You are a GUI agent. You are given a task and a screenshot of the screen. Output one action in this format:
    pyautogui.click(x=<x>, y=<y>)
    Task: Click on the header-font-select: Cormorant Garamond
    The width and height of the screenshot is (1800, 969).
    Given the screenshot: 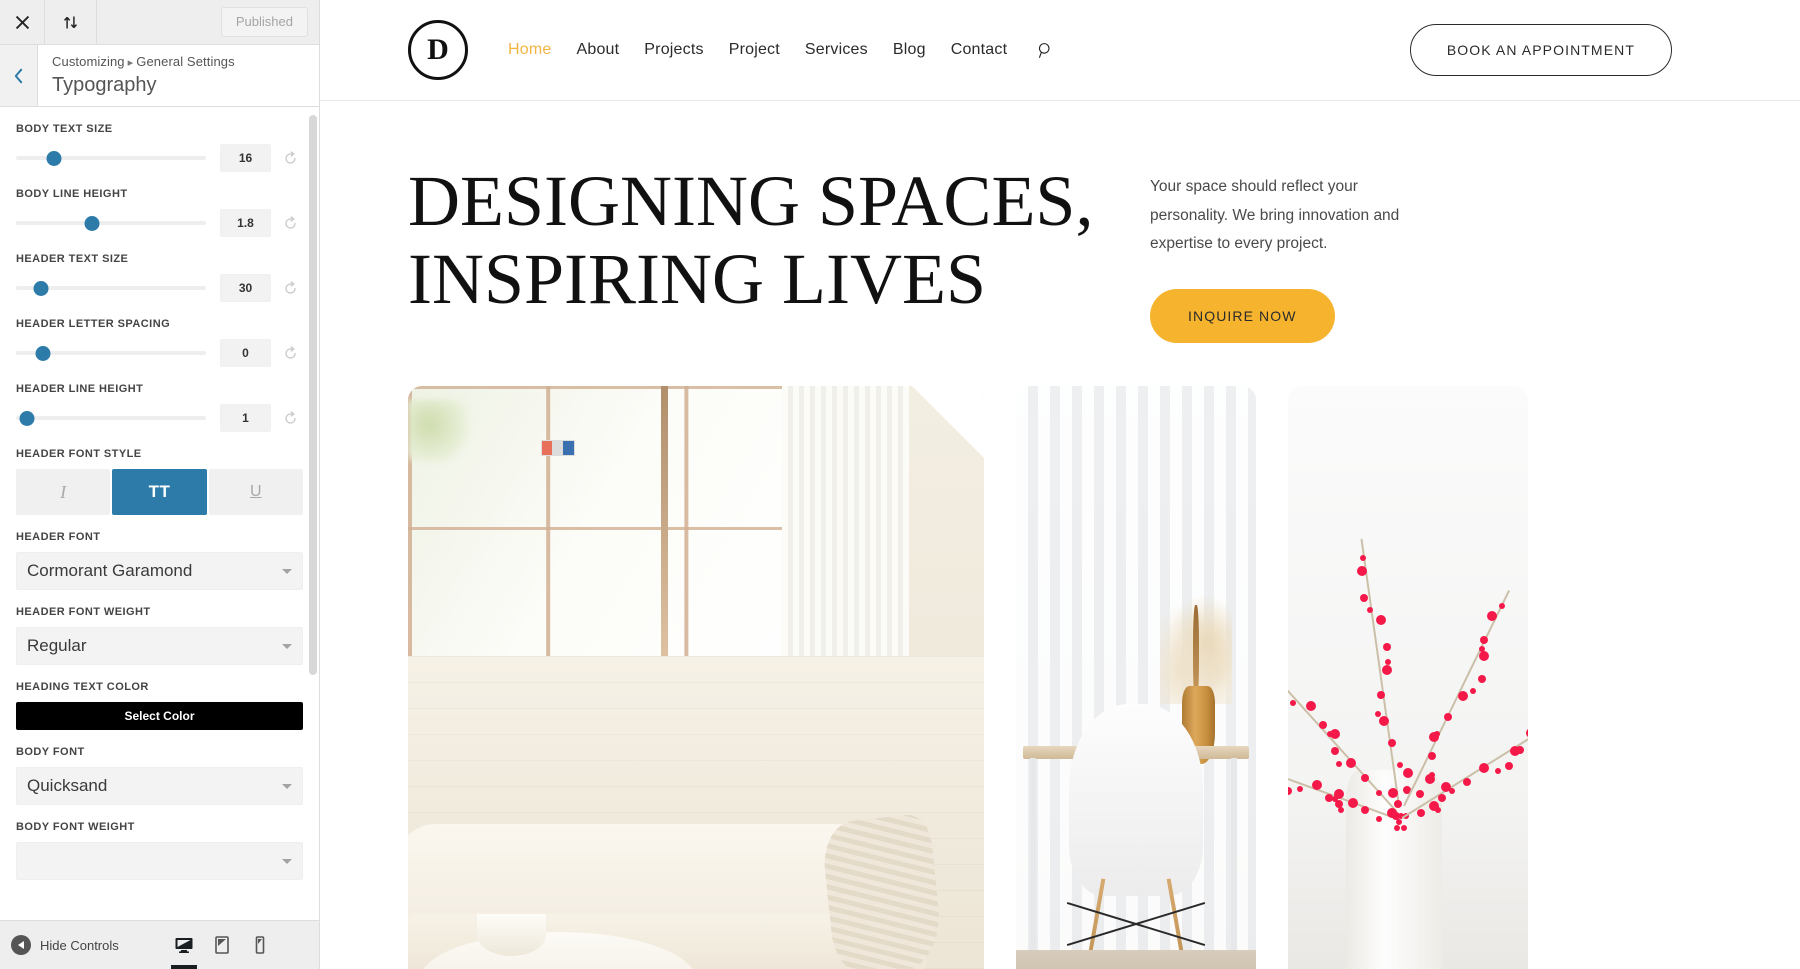 What is the action you would take?
    pyautogui.click(x=159, y=571)
    